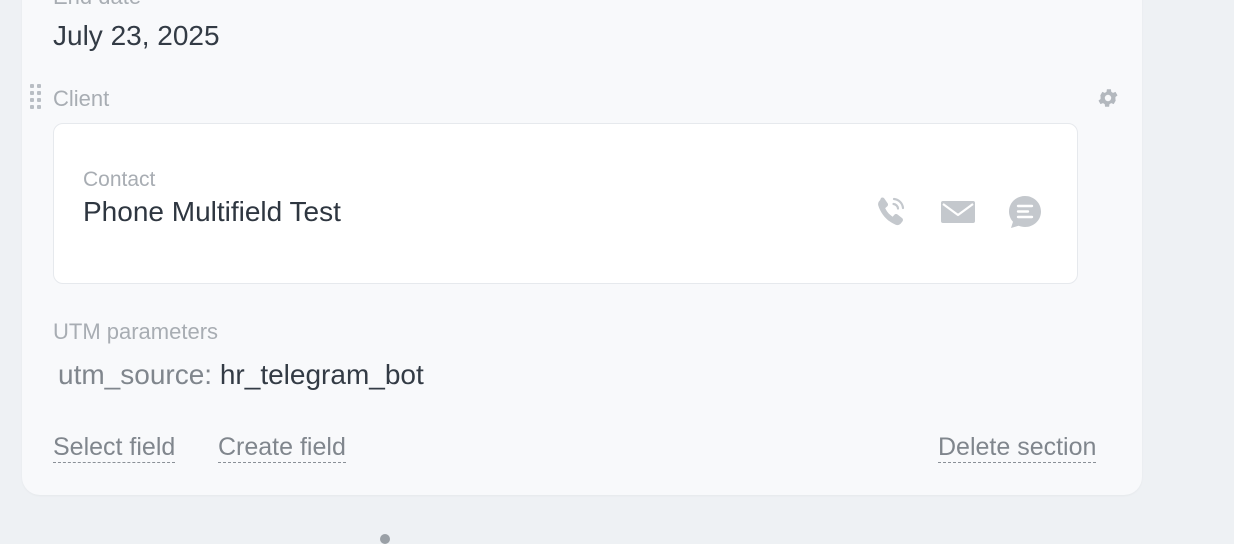  What do you see at coordinates (1017, 447) in the screenshot?
I see `delete-section-link: Delete section` at bounding box center [1017, 447].